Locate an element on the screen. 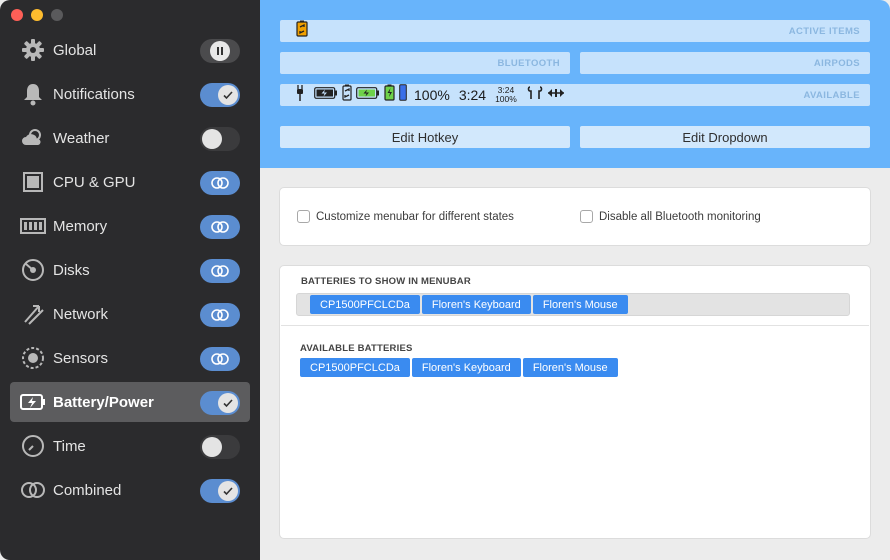 Image resolution: width=890 pixels, height=560 pixels. cloud-icon is located at coordinates (33, 138).